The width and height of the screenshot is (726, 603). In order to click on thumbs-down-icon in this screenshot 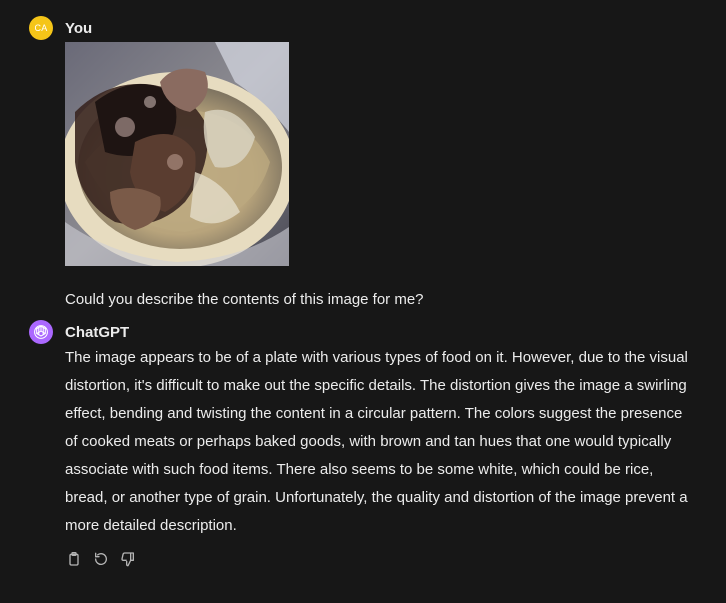, I will do `click(127, 559)`.